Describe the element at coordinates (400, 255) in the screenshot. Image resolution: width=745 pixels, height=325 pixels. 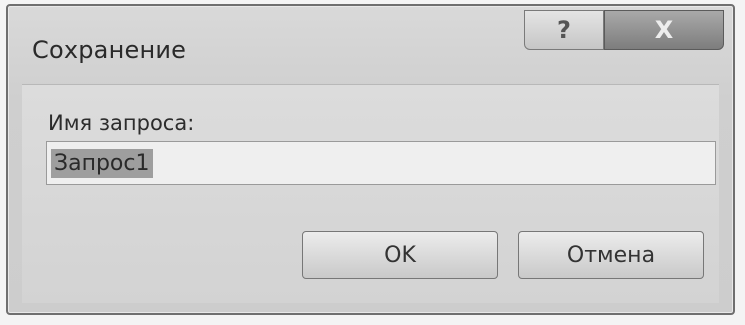
I see `ok-button: OK` at that location.